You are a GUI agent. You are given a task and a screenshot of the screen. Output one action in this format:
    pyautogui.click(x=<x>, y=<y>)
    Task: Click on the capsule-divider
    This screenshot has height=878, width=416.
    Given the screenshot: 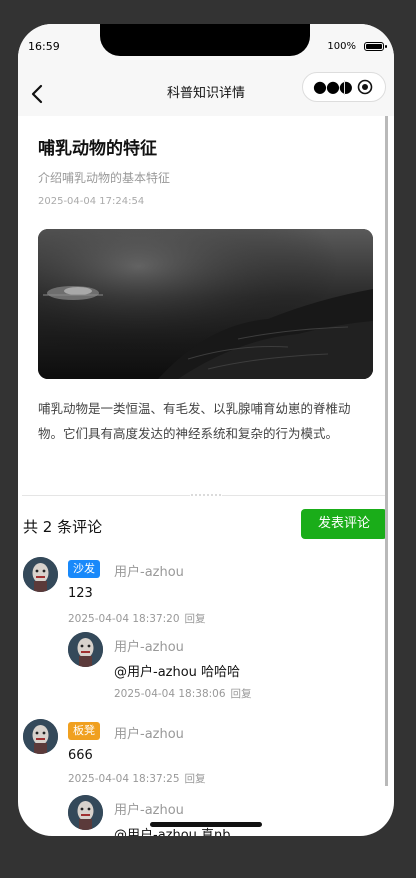 What is the action you would take?
    pyautogui.click(x=344, y=87)
    